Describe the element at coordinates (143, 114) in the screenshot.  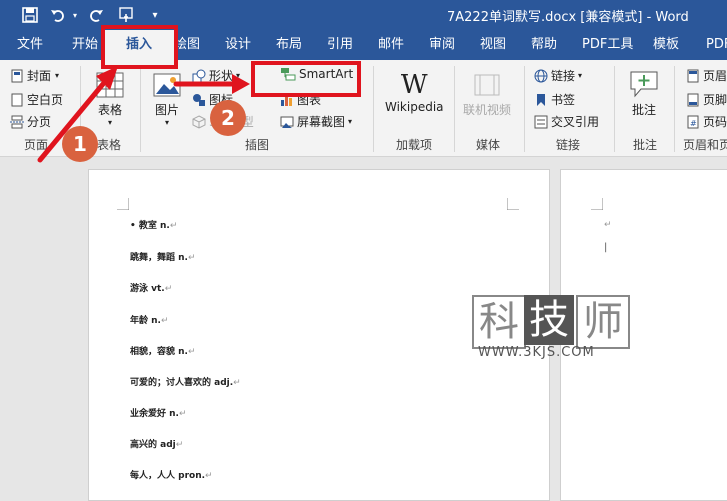
I see `annotation-arrows` at that location.